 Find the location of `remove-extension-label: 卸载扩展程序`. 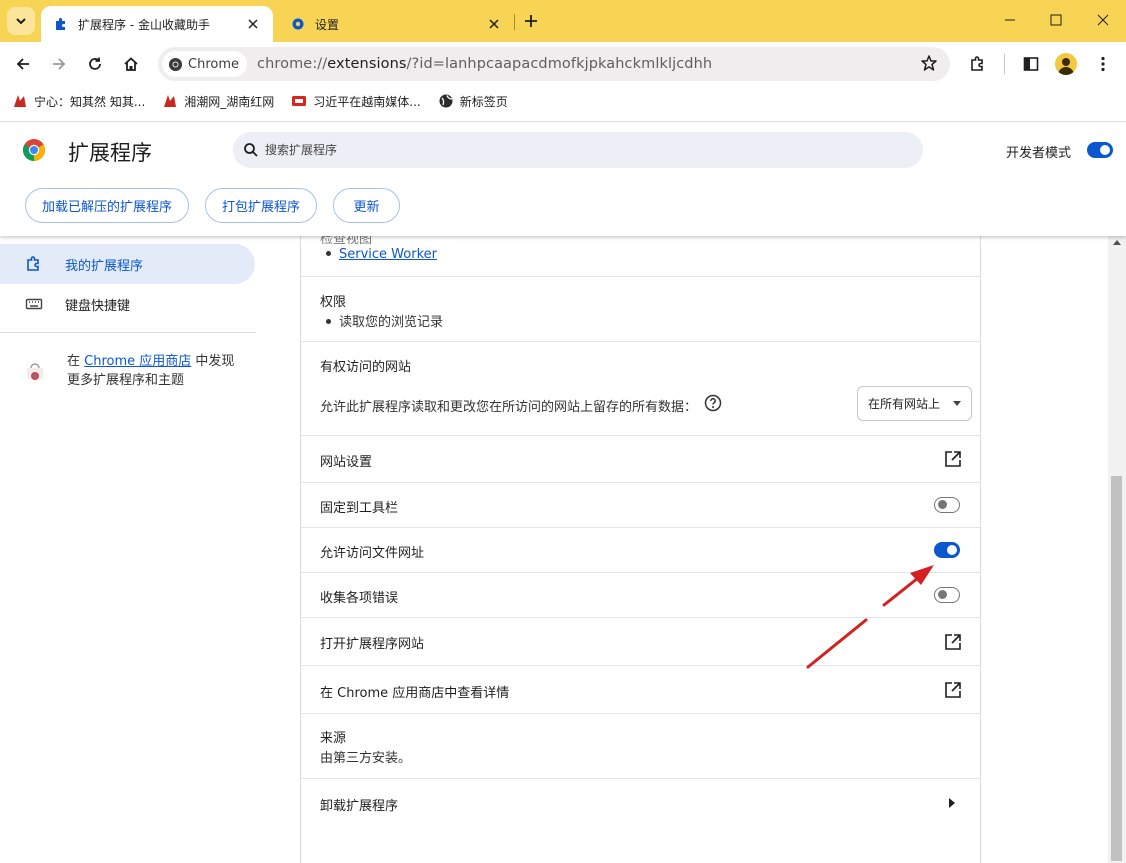

remove-extension-label: 卸载扩展程序 is located at coordinates (359, 806).